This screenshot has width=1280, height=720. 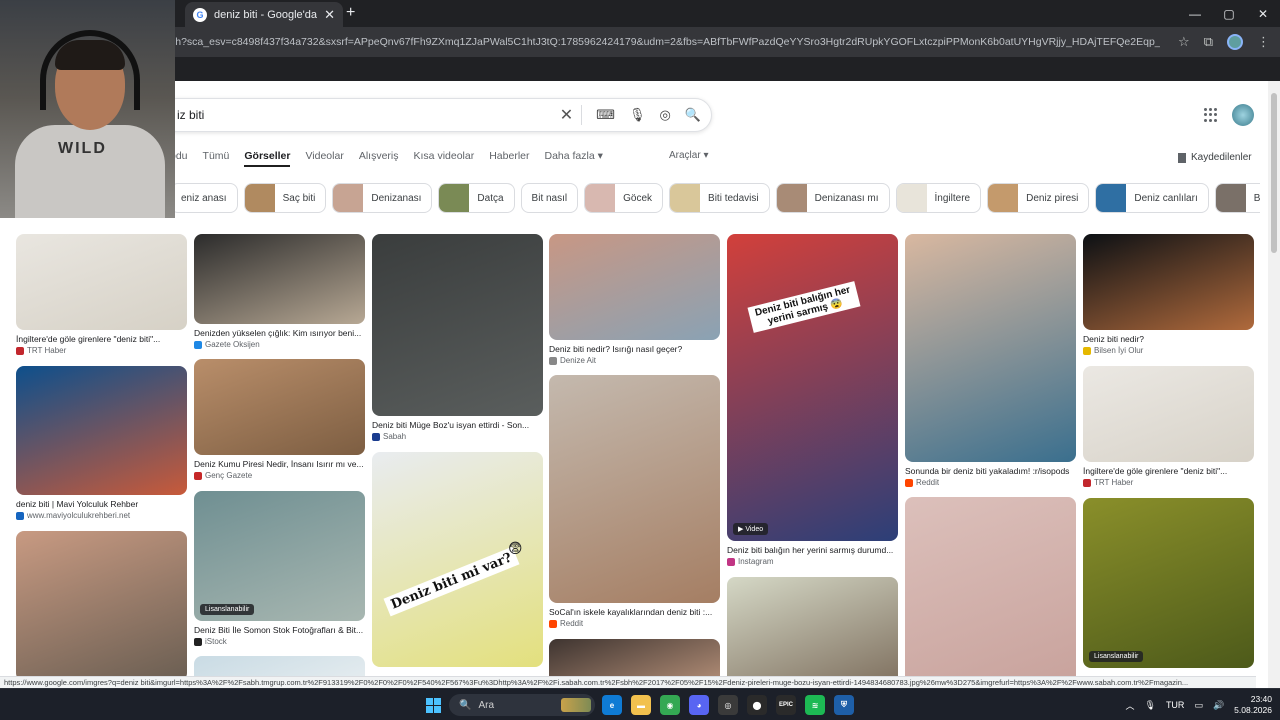 What do you see at coordinates (379, 156) in the screenshot?
I see `tab-4: Alışveriş` at bounding box center [379, 156].